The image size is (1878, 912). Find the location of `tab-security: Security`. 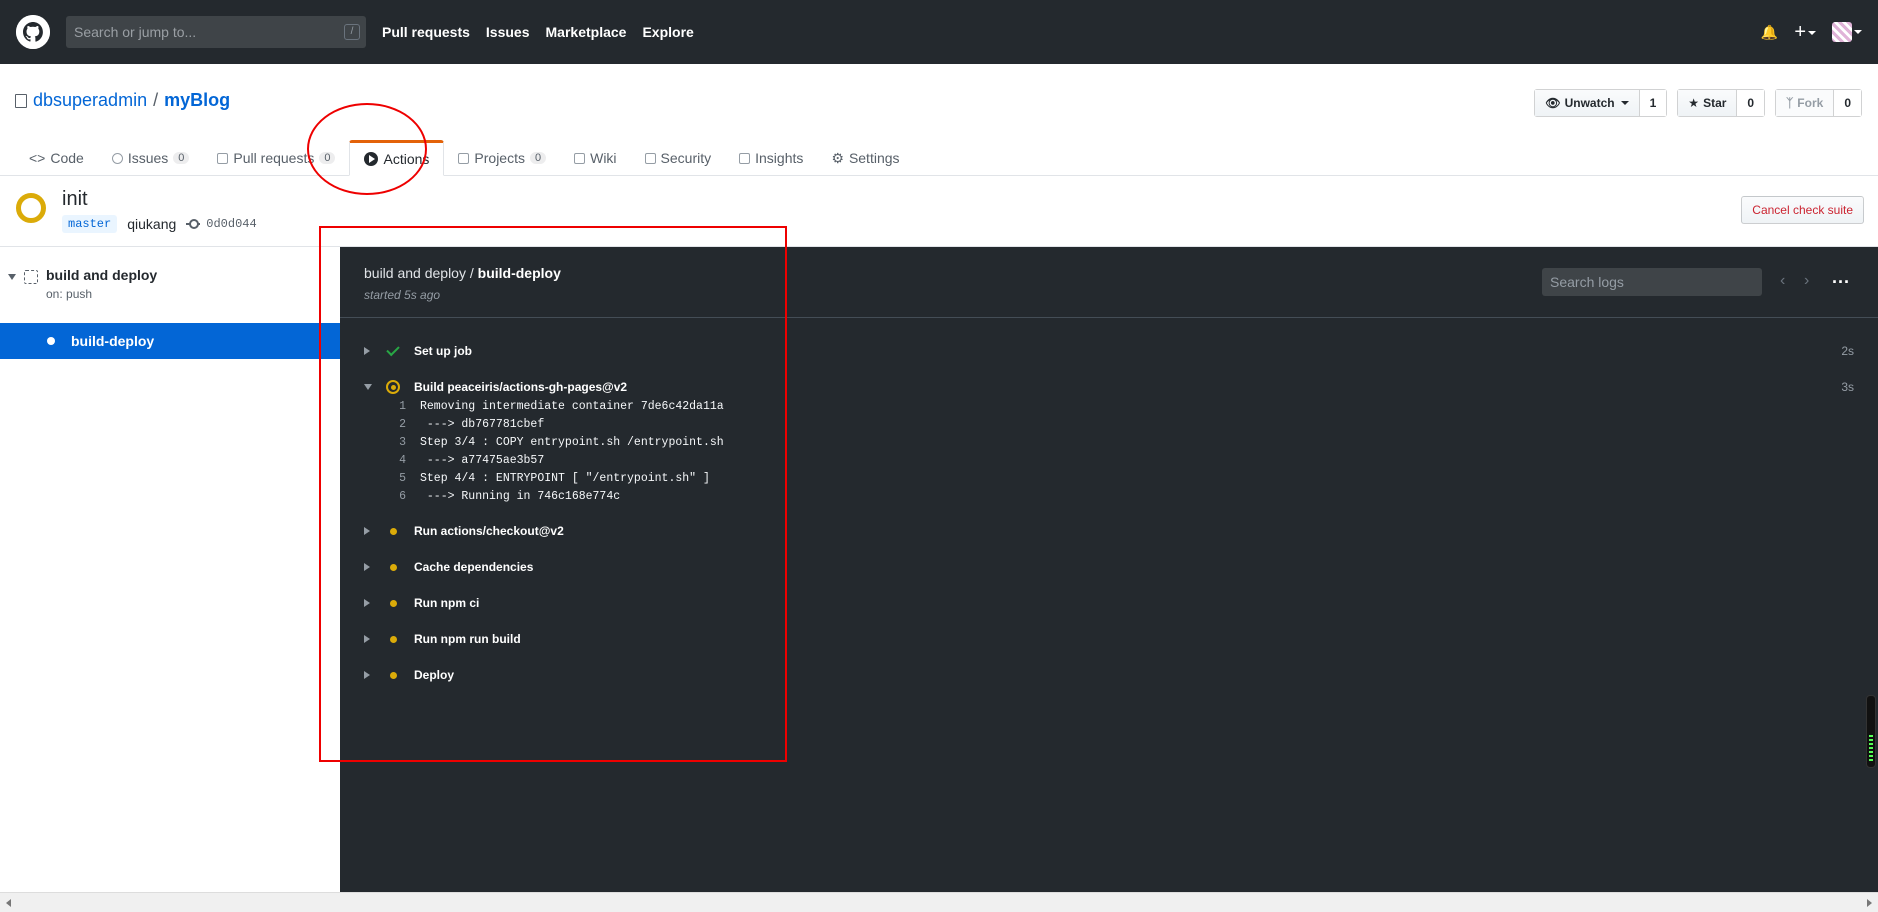

tab-security: Security is located at coordinates (678, 158).